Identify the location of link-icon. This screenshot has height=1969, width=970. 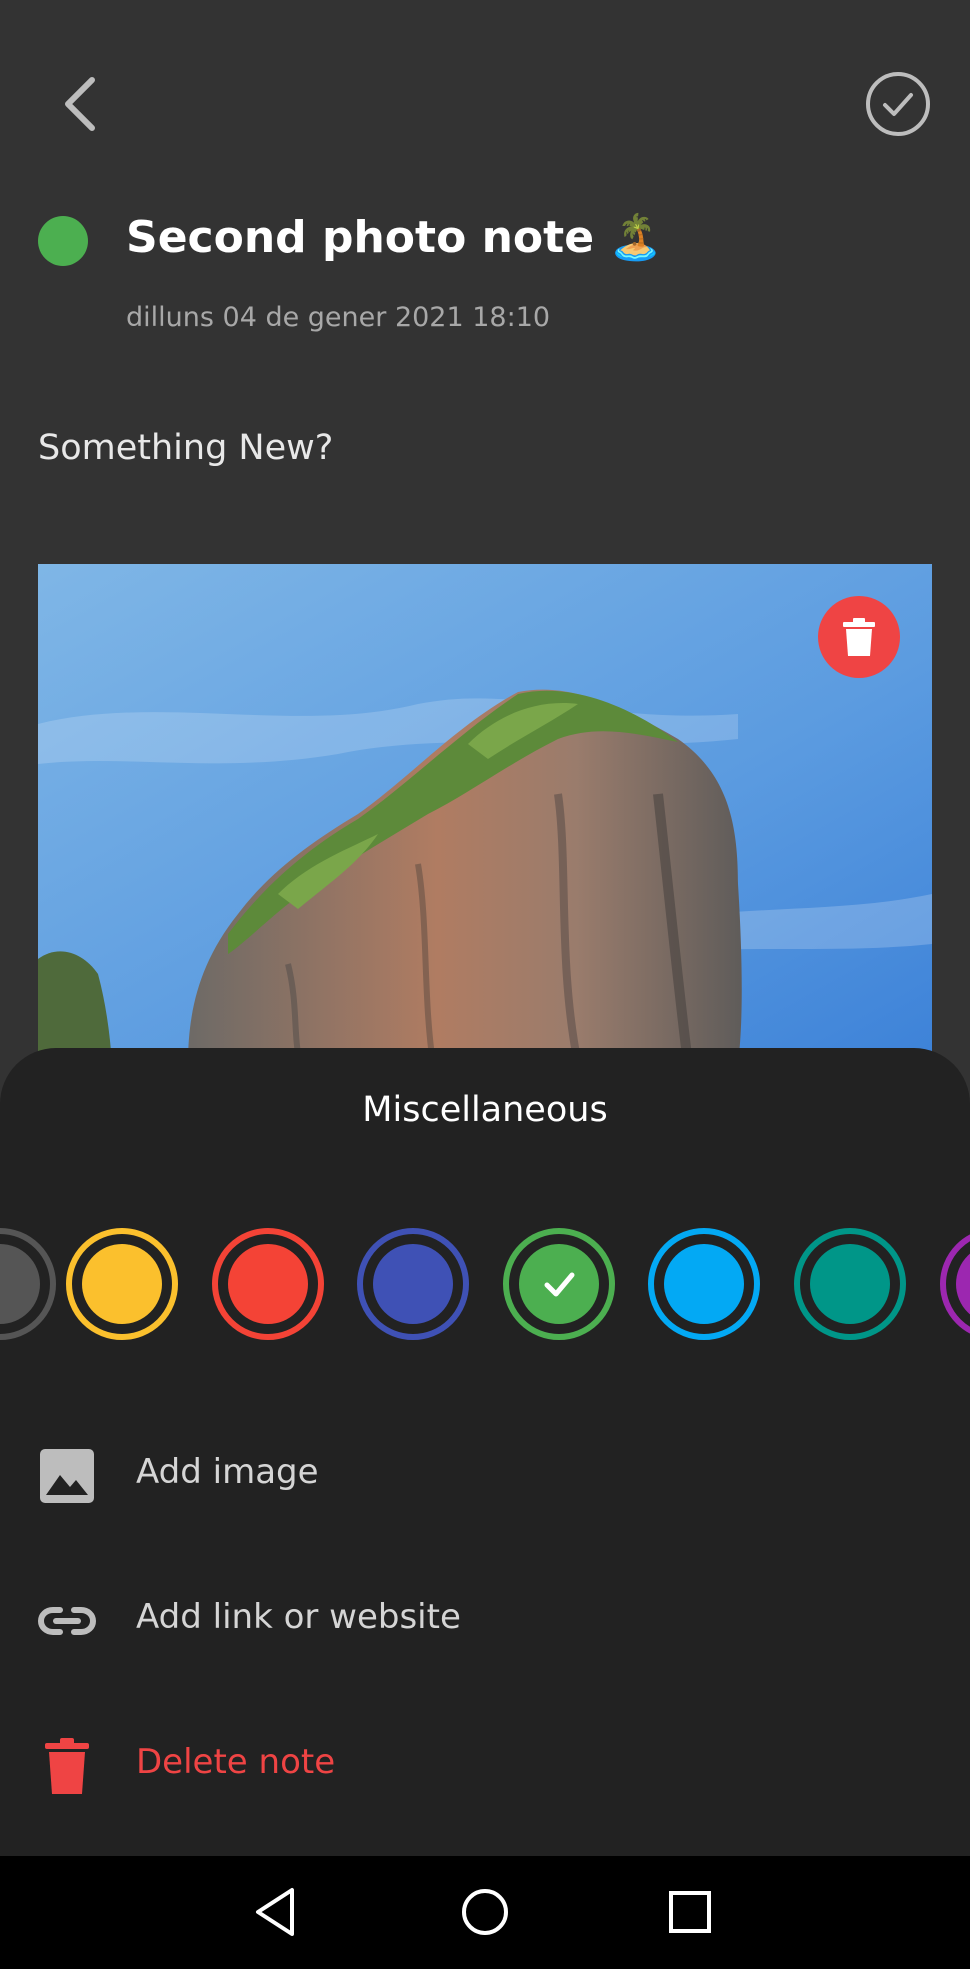
(67, 1621).